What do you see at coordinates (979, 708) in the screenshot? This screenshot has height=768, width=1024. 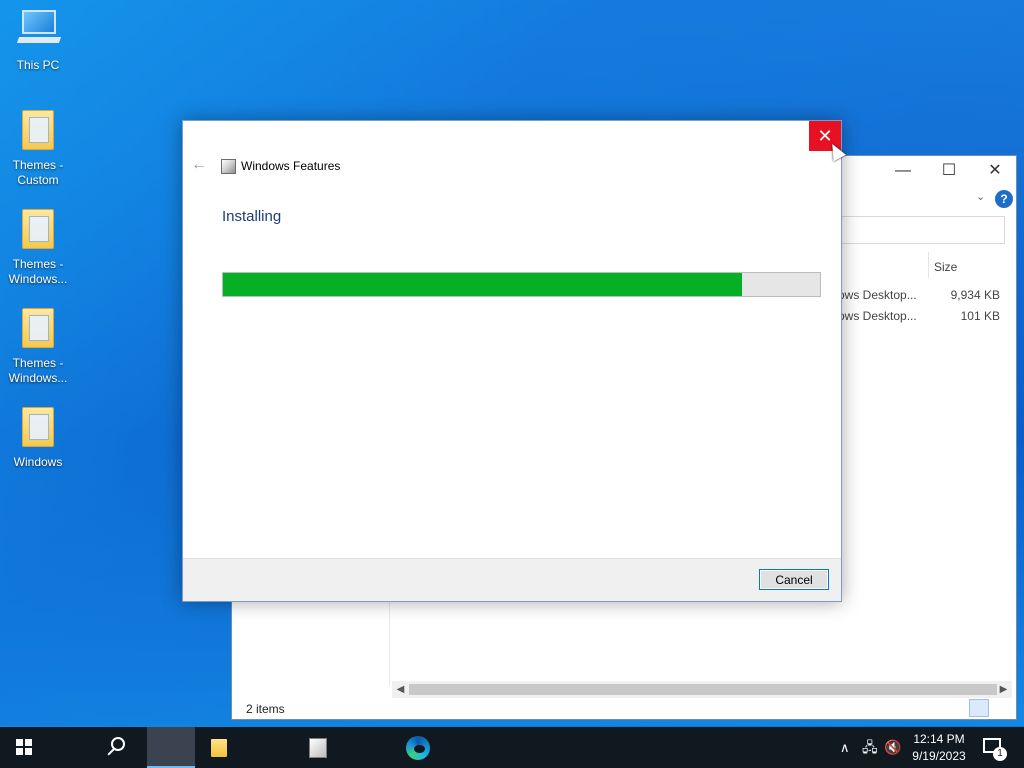 I see `details-view-button` at bounding box center [979, 708].